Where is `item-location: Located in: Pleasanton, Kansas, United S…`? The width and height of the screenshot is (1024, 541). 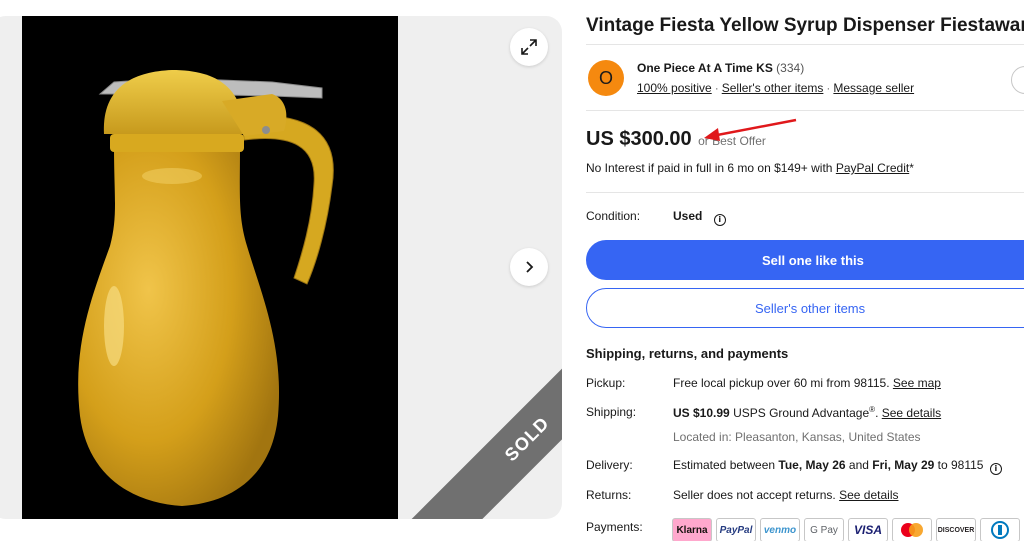
item-location: Located in: Pleasanton, Kansas, United S… is located at coordinates (797, 437).